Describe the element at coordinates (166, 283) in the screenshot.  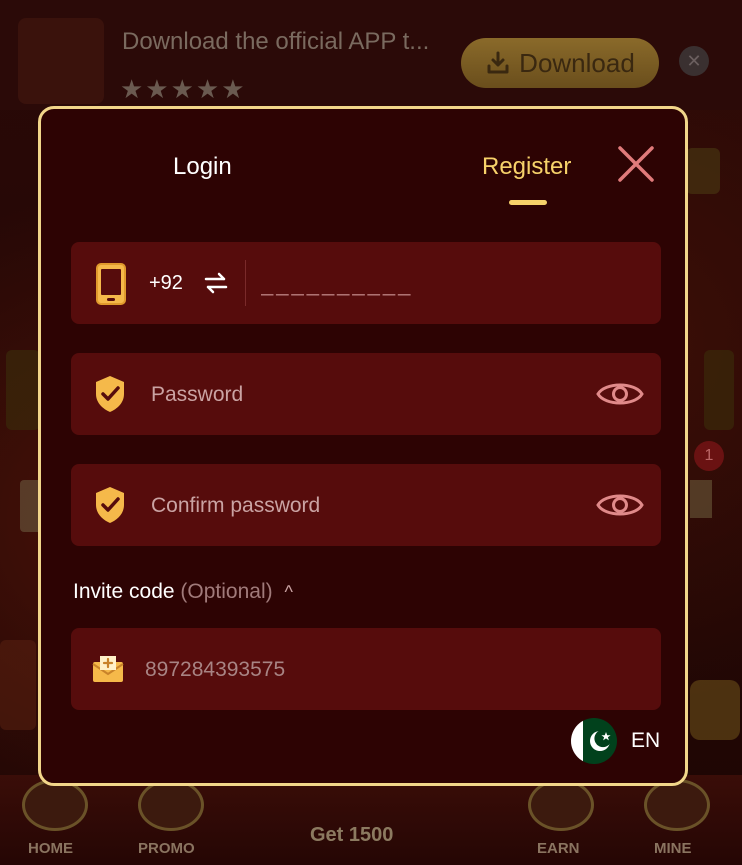
I see `country-code: +92` at that location.